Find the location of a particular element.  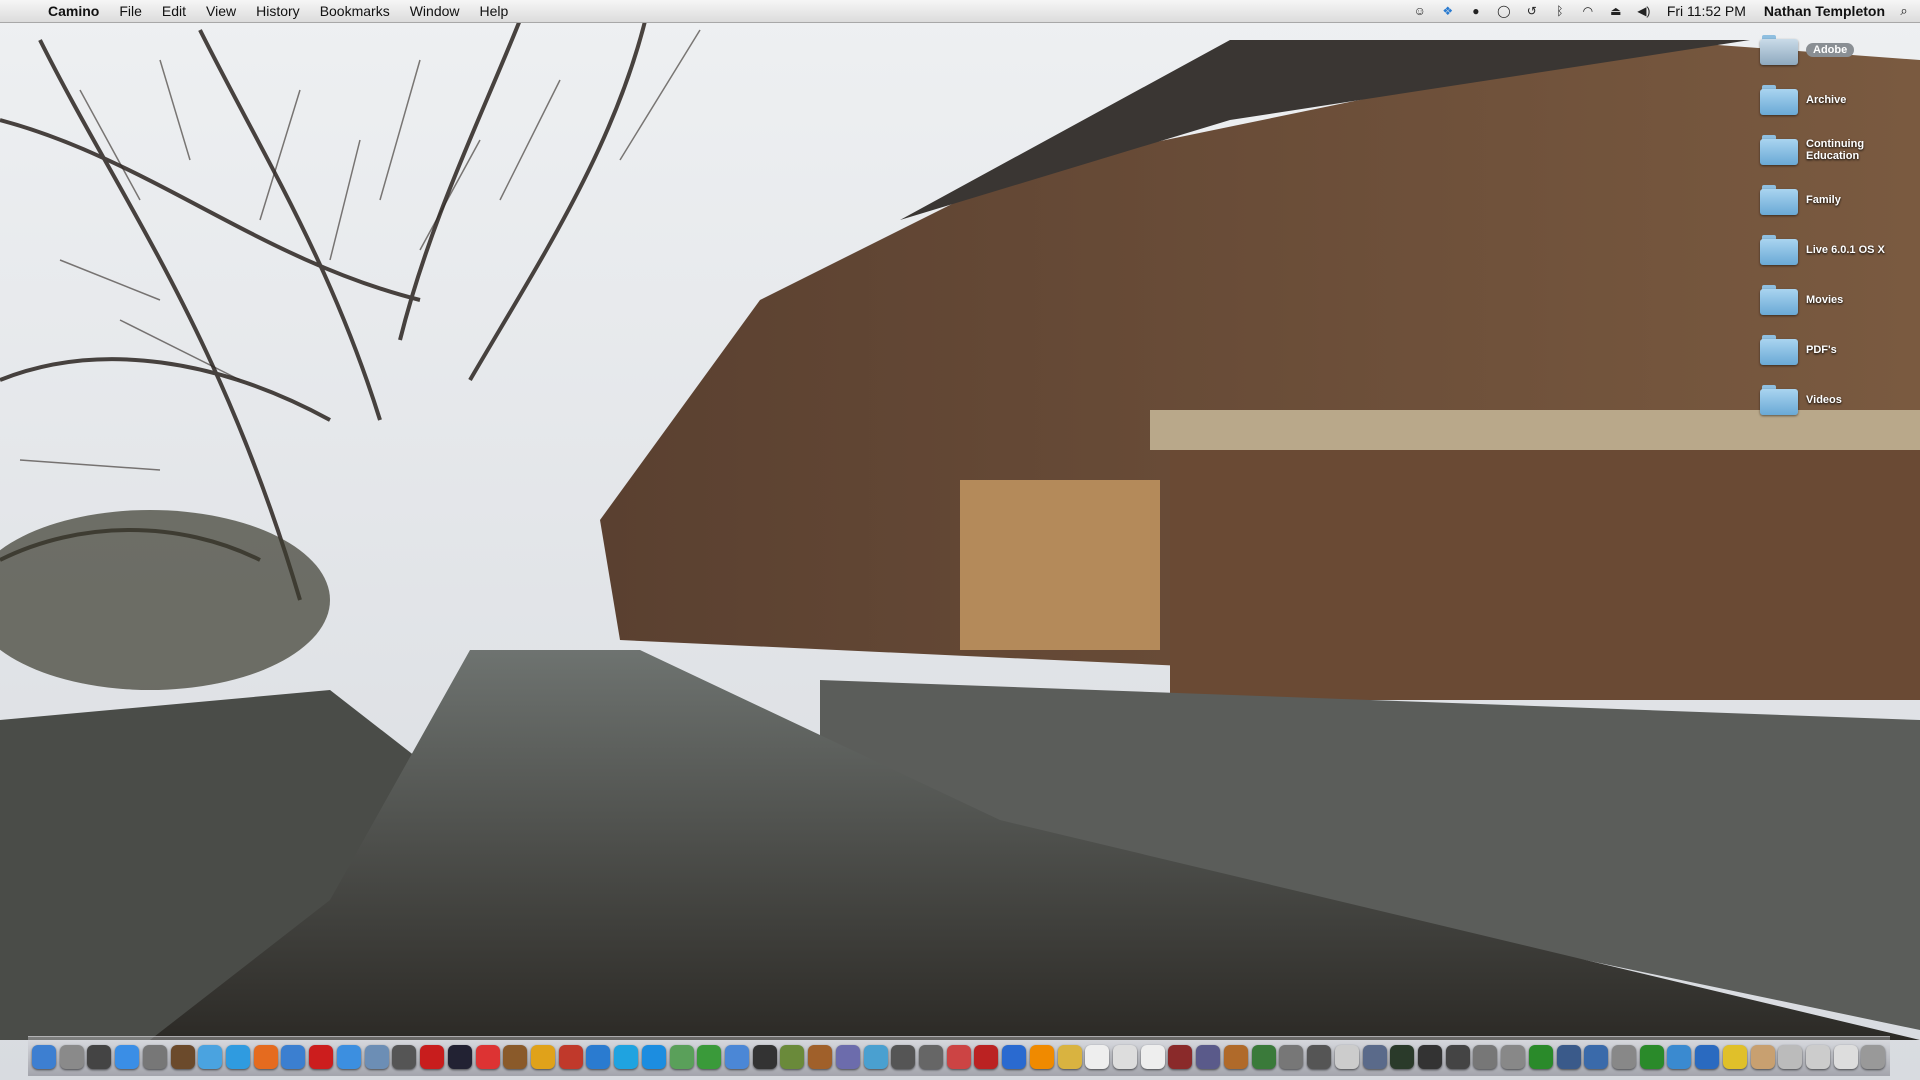

app-menu: Camino is located at coordinates (76, 11).